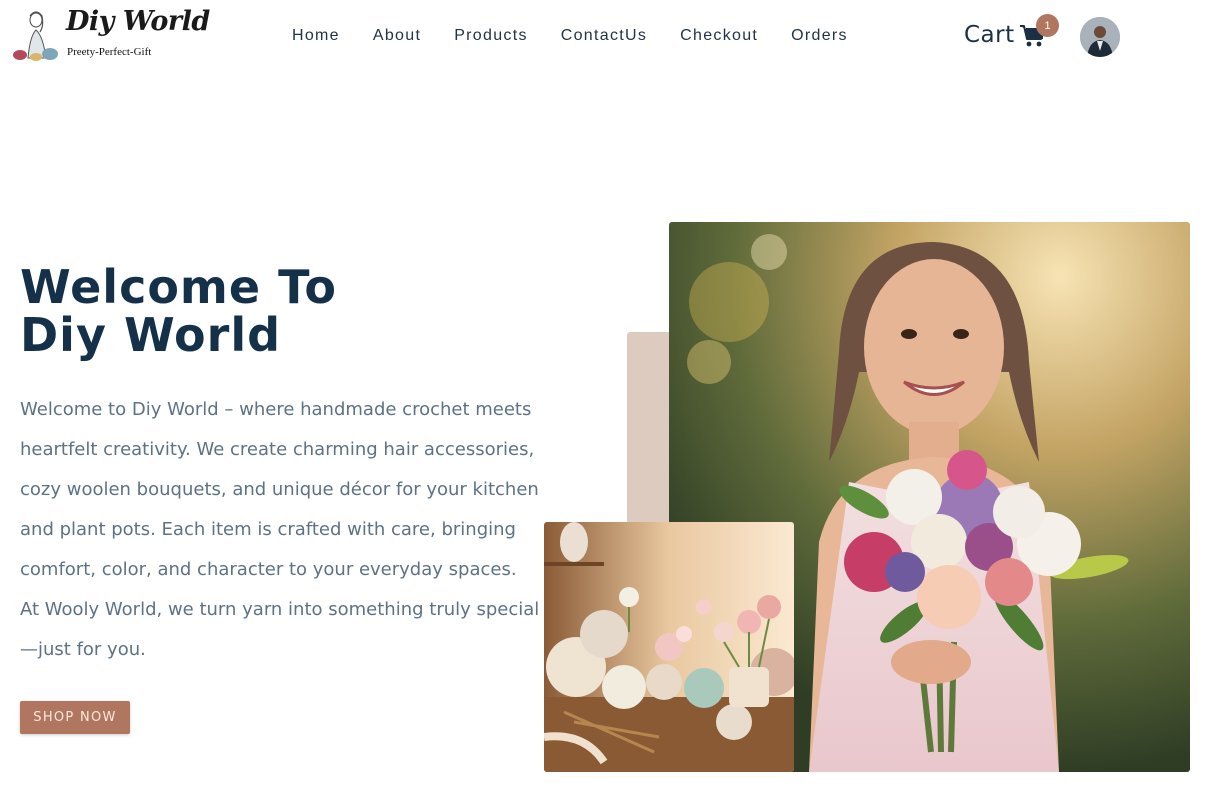 This screenshot has height=792, width=1212. What do you see at coordinates (138, 21) in the screenshot?
I see `logo-title: Diy World` at bounding box center [138, 21].